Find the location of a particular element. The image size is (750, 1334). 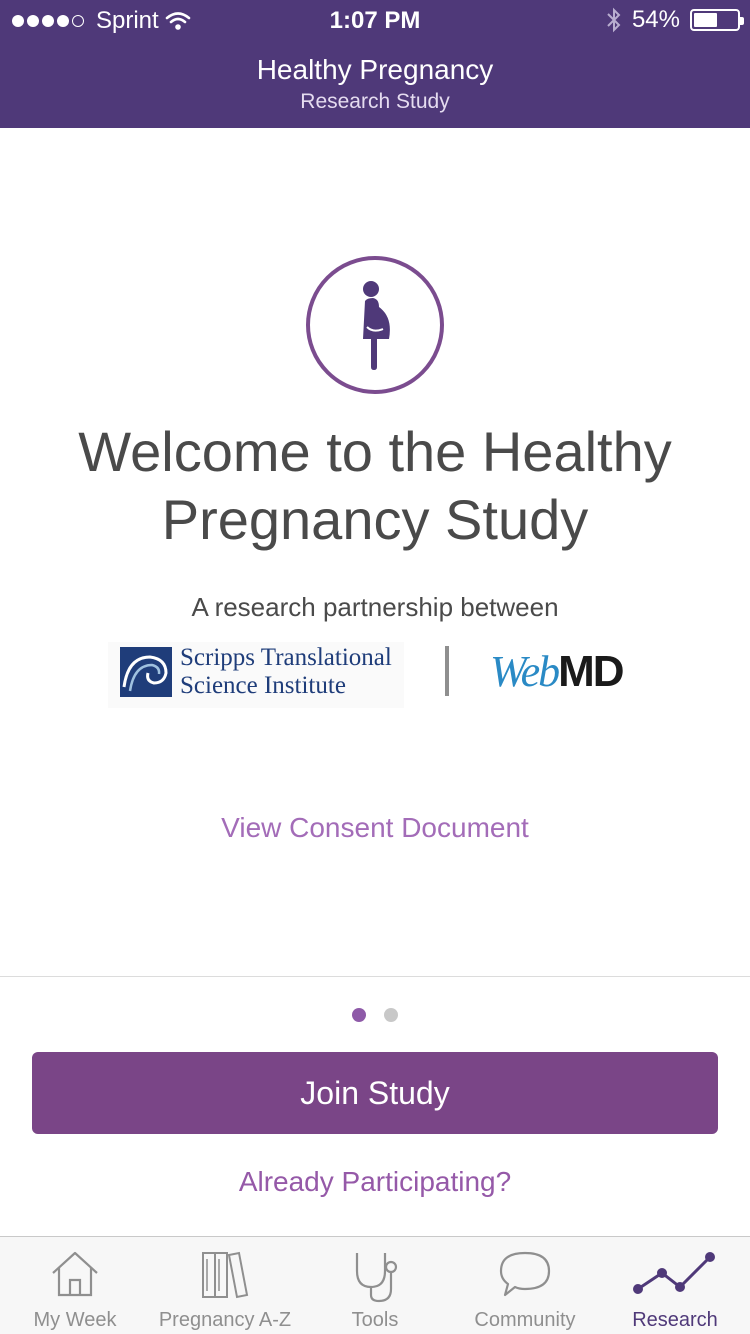

battery-fill is located at coordinates (705, 20).